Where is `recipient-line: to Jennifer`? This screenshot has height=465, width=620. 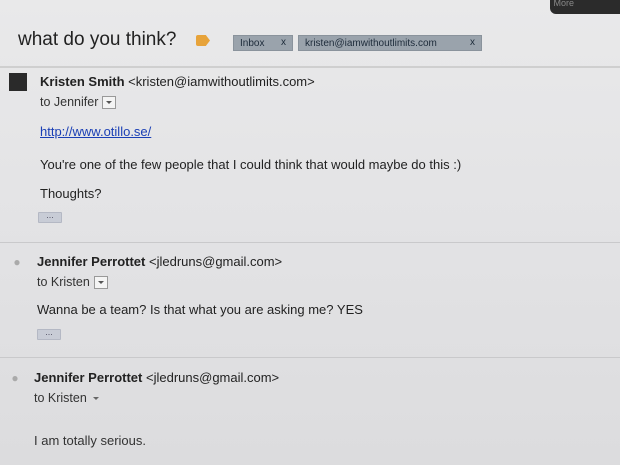 recipient-line: to Jennifer is located at coordinates (78, 102).